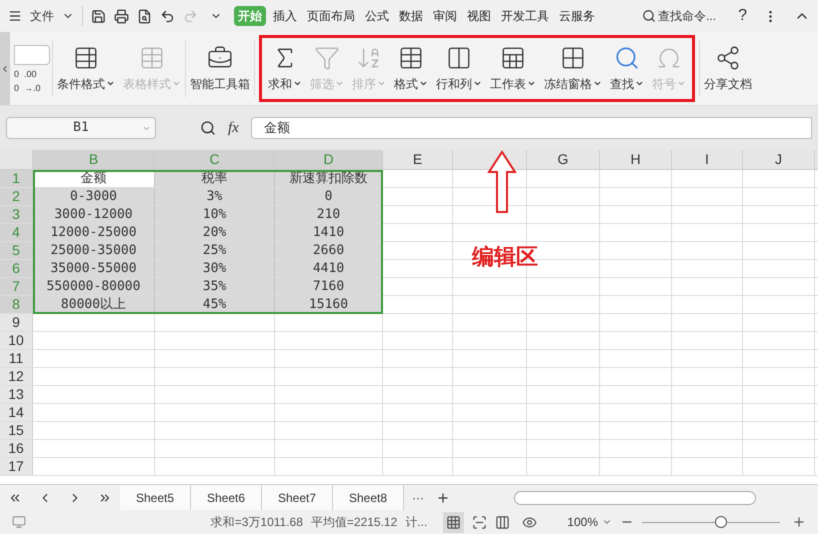 The image size is (818, 534). I want to click on sheet-tab: Sheet5, so click(155, 497).